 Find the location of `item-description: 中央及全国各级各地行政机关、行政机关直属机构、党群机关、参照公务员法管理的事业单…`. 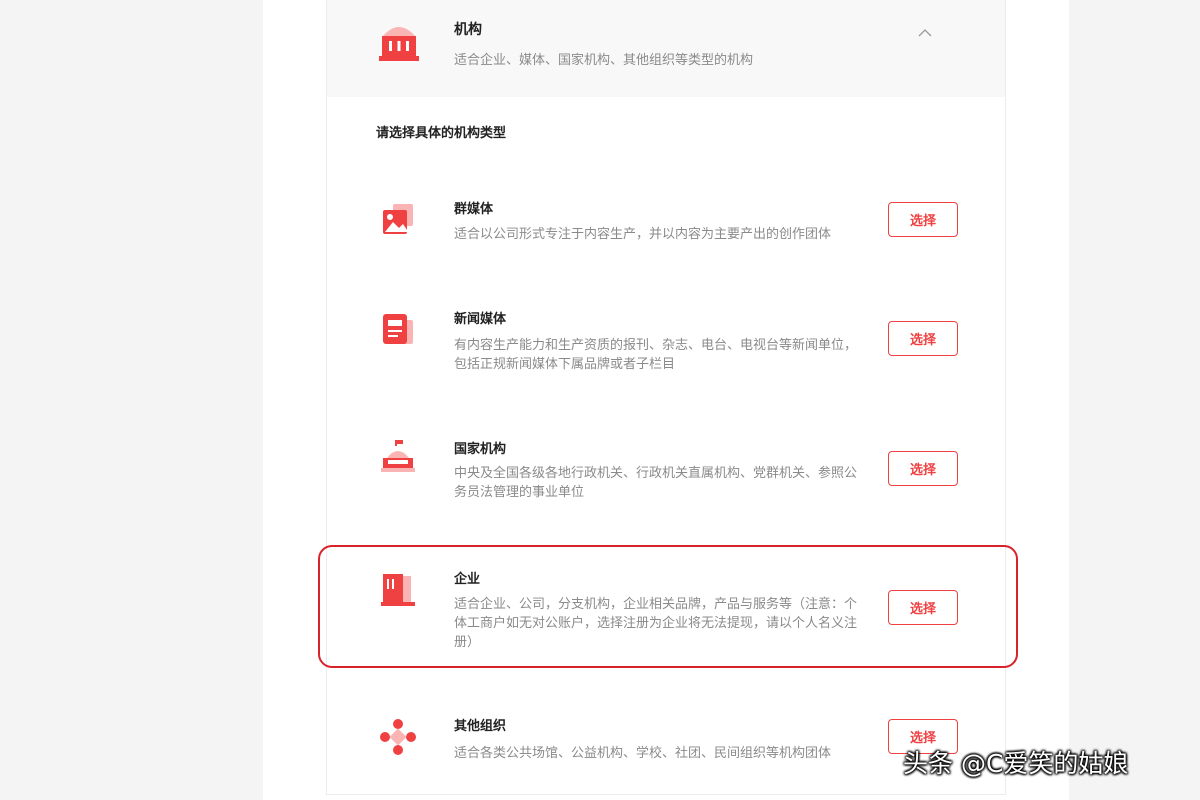

item-description: 中央及全国各级各地行政机关、行政机关直属机构、党群机关、参照公务员法管理的事业单… is located at coordinates (656, 483).